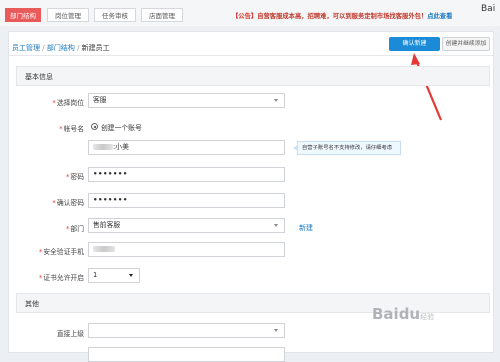 This screenshot has height=362, width=500. I want to click on certificate-label-text: 证书允许开启, so click(63, 278).